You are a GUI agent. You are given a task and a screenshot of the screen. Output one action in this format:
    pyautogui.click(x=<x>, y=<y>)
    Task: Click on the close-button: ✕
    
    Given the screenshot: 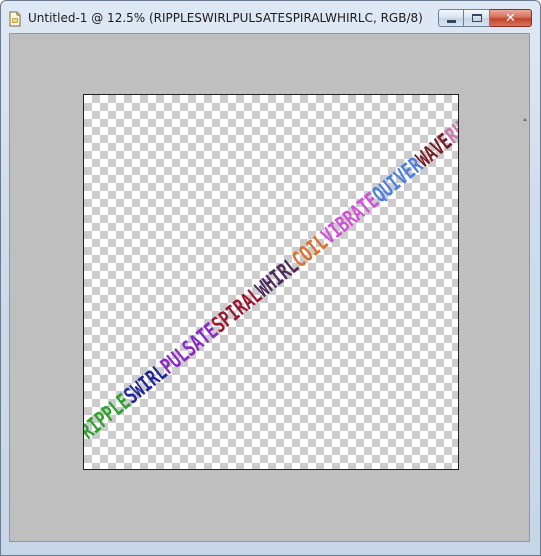 What is the action you would take?
    pyautogui.click(x=511, y=18)
    